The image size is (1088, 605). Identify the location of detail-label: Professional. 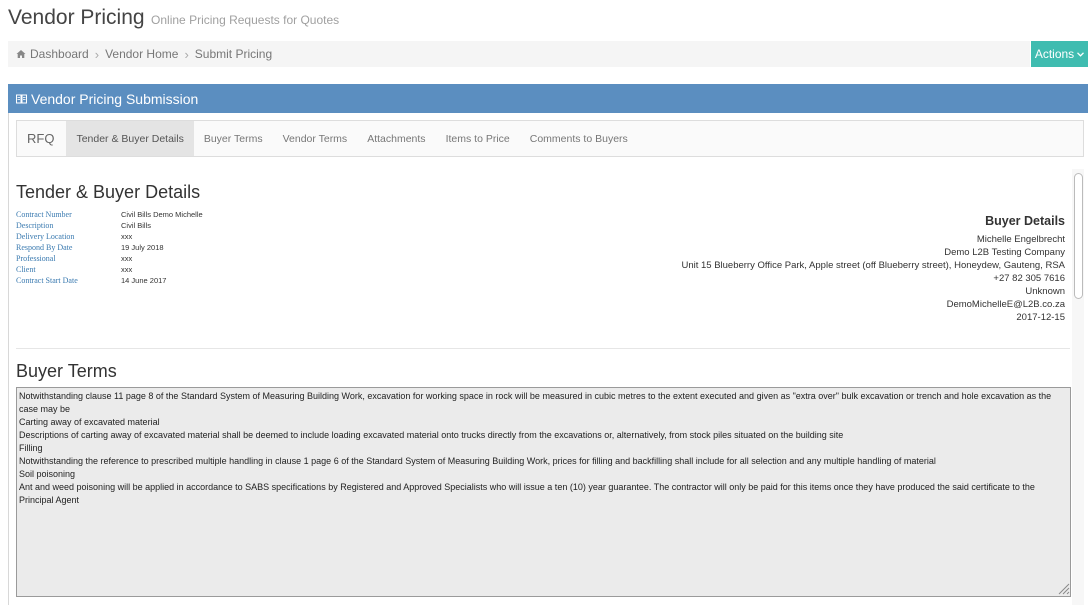
(36, 258).